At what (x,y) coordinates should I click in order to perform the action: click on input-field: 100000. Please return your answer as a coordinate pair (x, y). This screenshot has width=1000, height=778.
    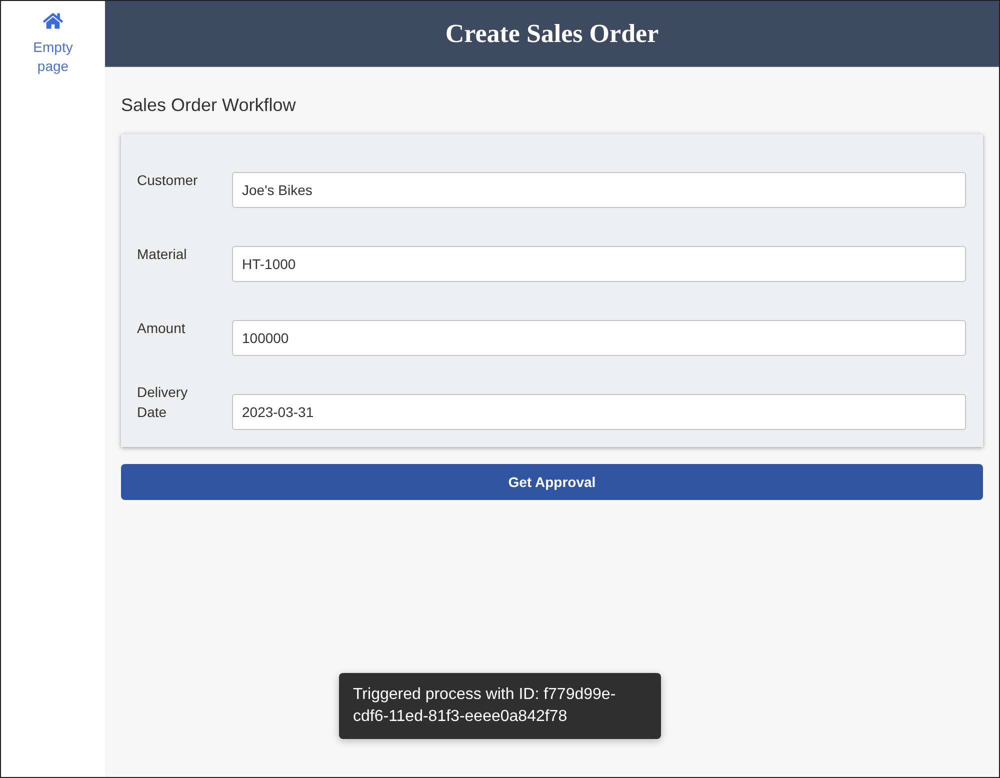
    Looking at the image, I should click on (599, 338).